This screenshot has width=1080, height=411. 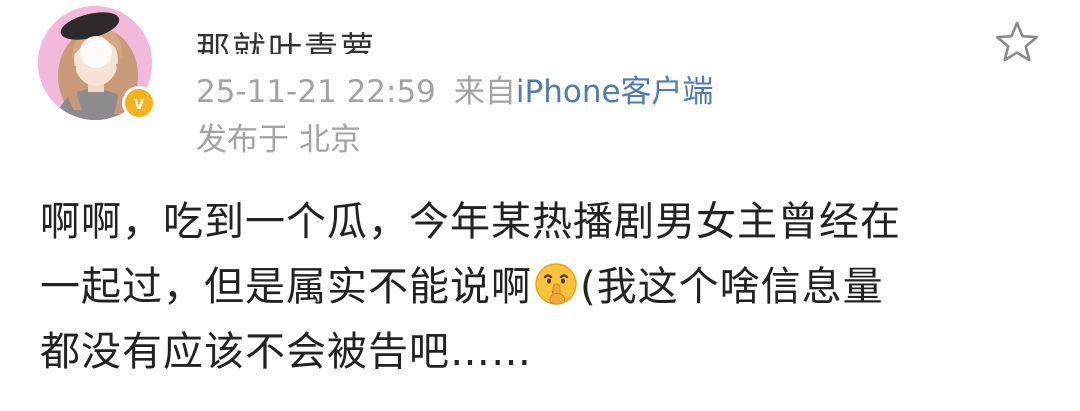 What do you see at coordinates (615, 92) in the screenshot?
I see `post-source-device: iPhone客户端` at bounding box center [615, 92].